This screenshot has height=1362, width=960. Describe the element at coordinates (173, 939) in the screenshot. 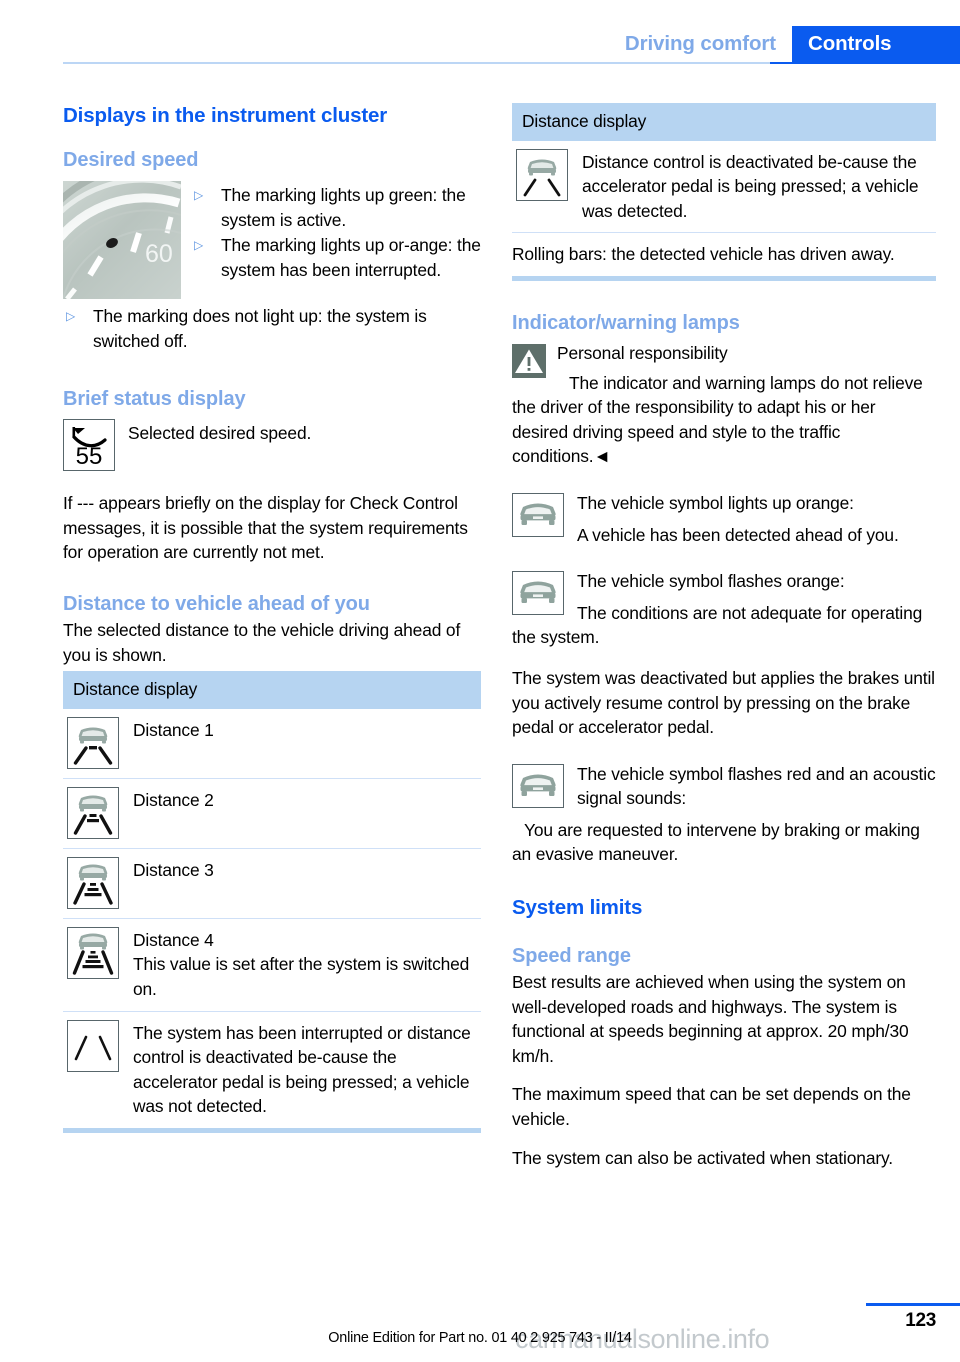

I see `table-cell-title: Distance 4` at that location.